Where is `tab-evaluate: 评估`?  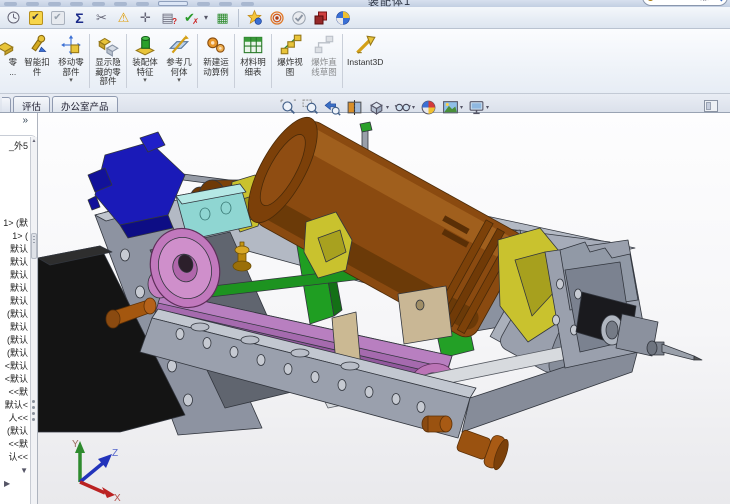 tab-evaluate: 评估 is located at coordinates (32, 104).